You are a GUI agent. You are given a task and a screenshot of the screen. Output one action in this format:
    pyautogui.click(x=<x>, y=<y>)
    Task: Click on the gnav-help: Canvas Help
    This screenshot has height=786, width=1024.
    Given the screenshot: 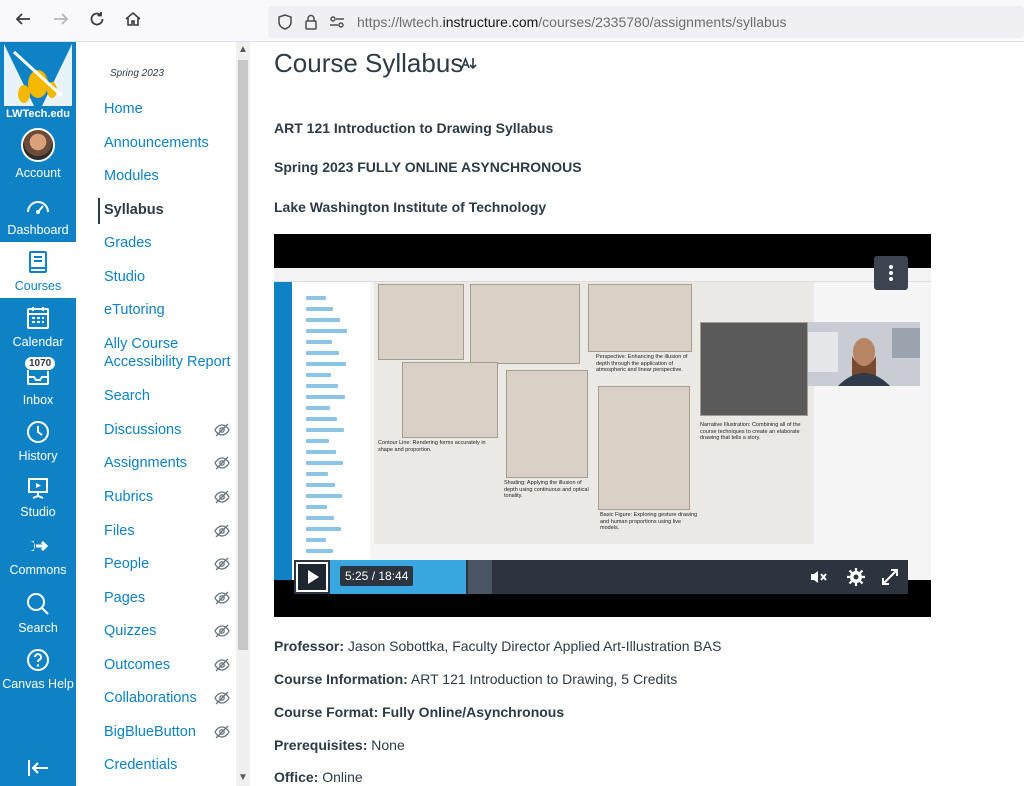 What is the action you would take?
    pyautogui.click(x=38, y=668)
    